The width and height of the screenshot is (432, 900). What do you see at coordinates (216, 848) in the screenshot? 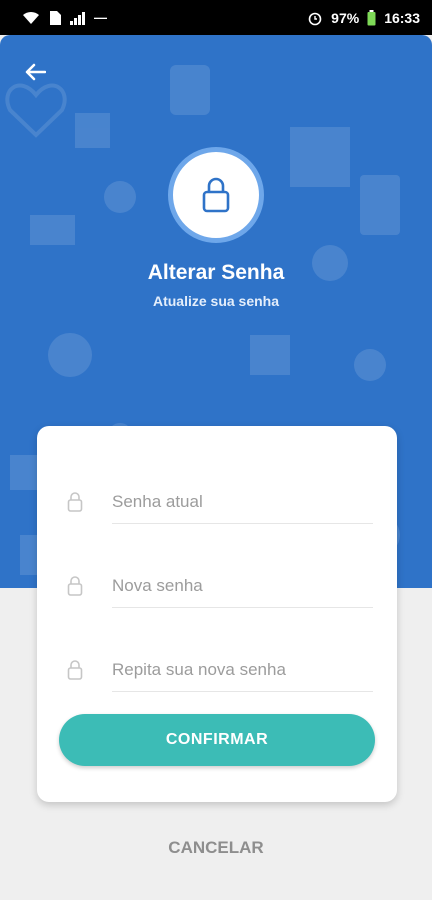
I see `cancel-button: CANCELAR` at bounding box center [216, 848].